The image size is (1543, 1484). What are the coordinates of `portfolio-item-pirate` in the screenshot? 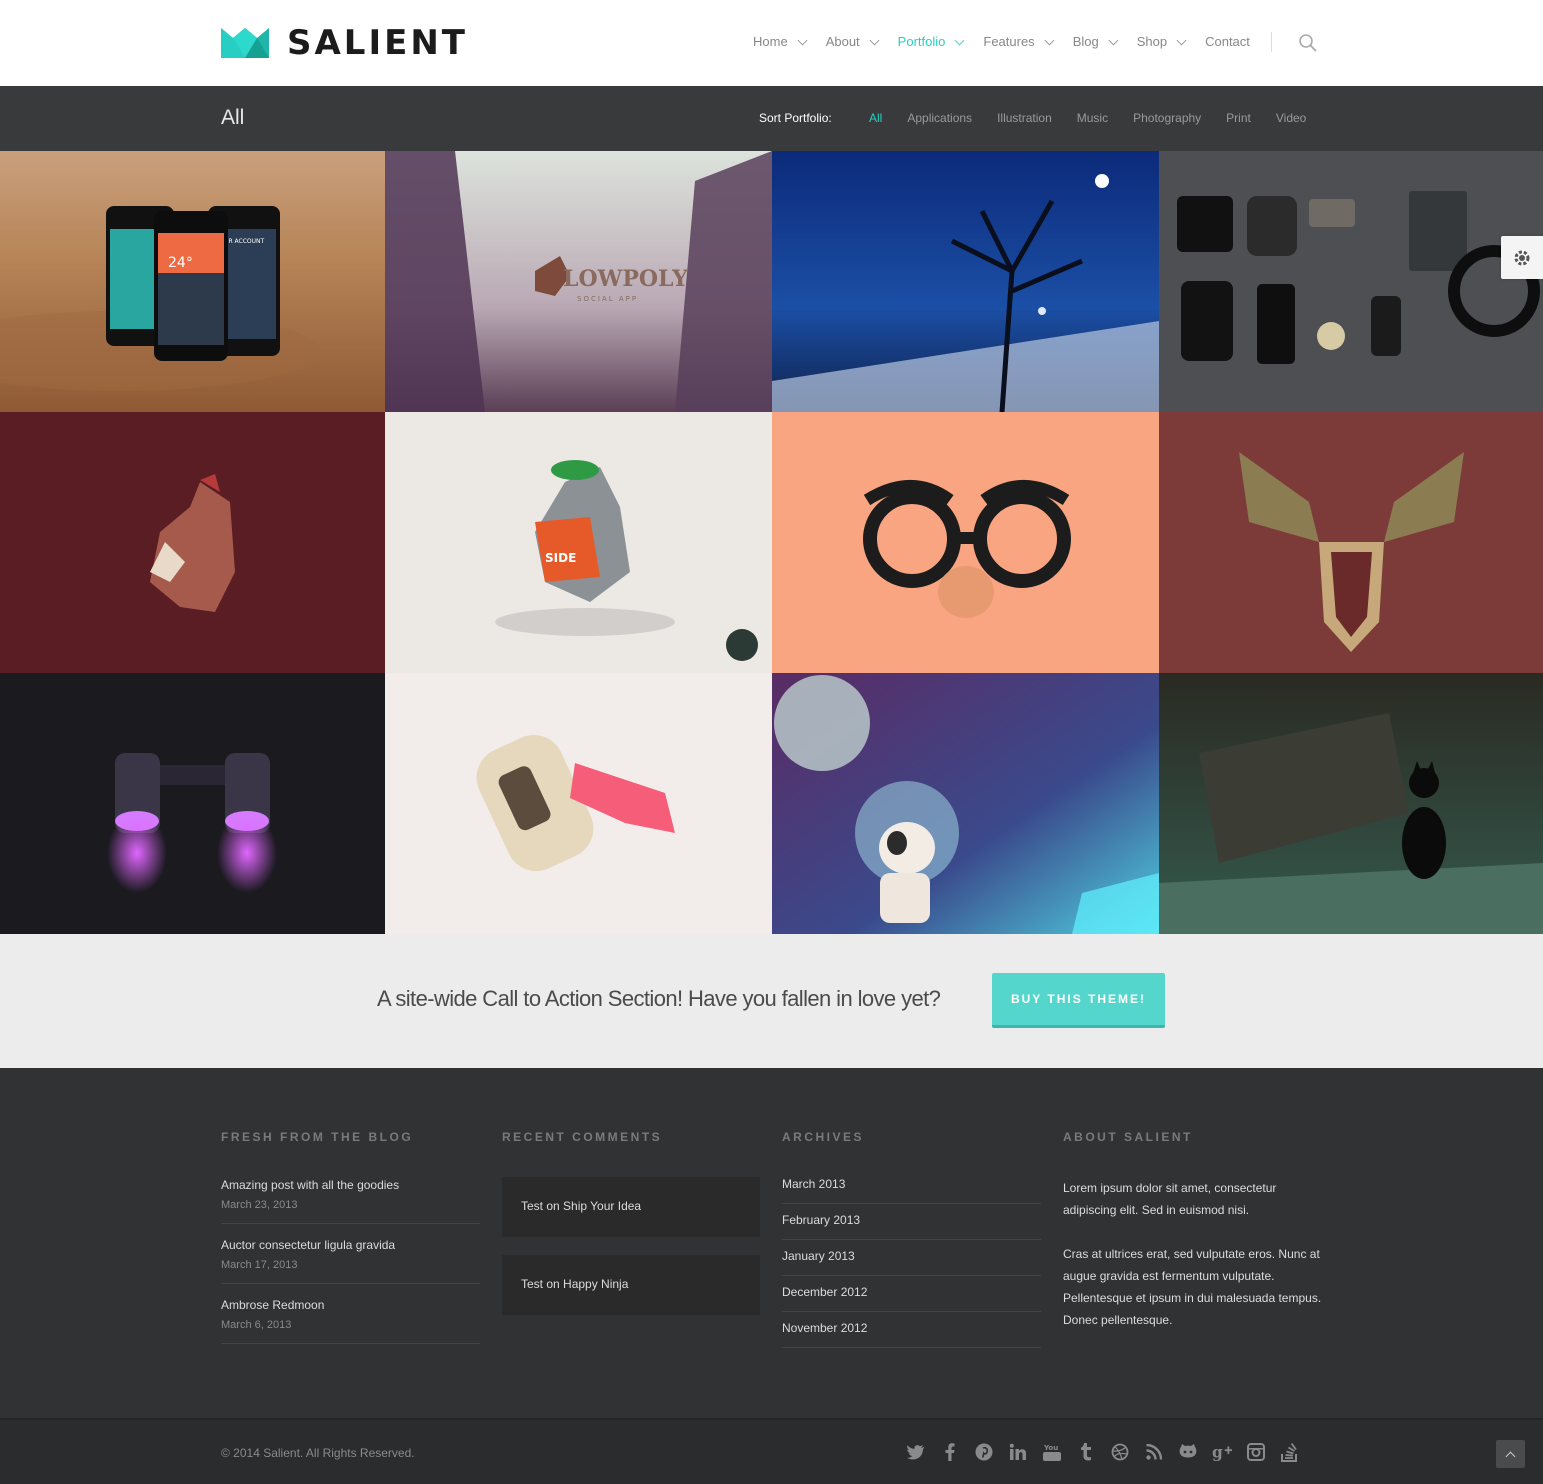 It's located at (192, 542).